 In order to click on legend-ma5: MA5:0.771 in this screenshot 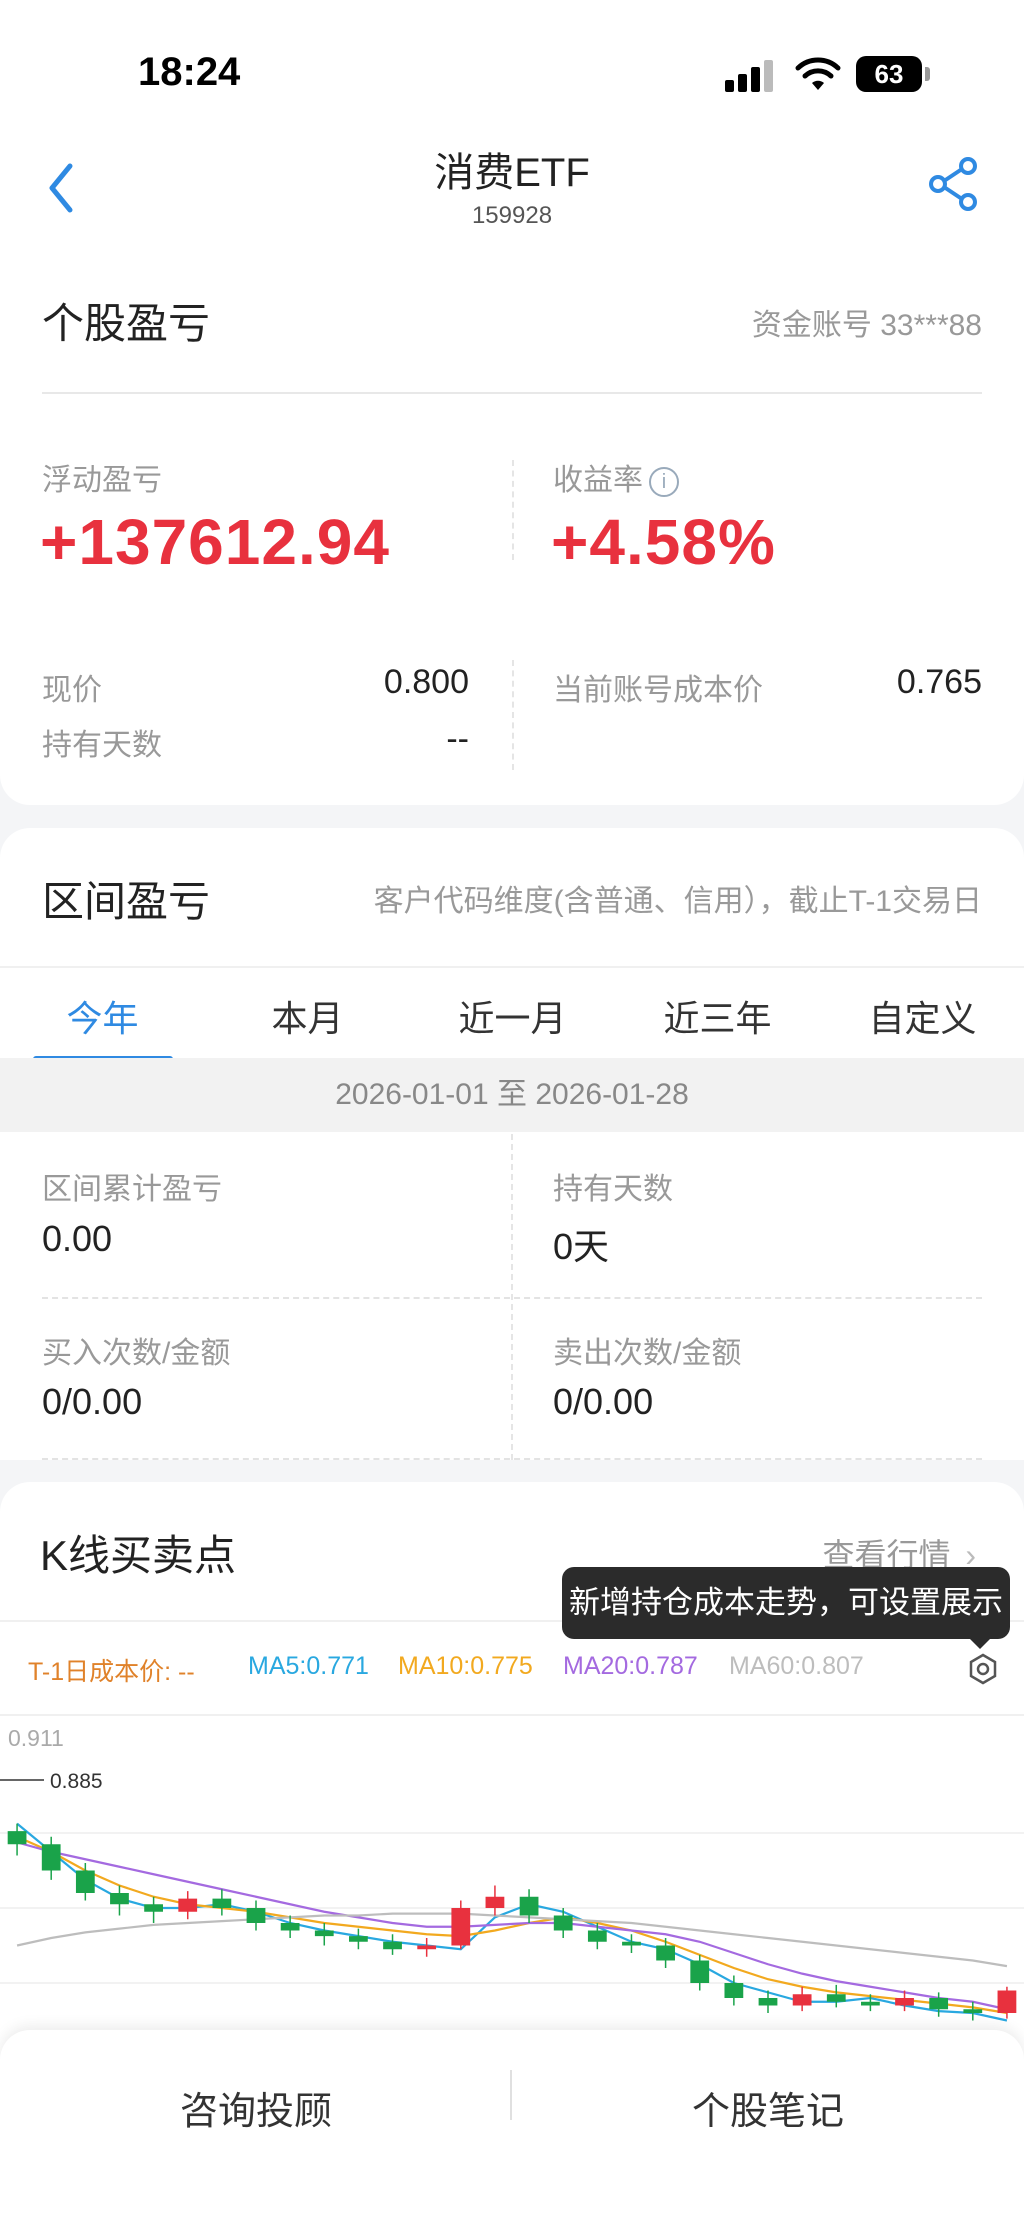, I will do `click(308, 1666)`.